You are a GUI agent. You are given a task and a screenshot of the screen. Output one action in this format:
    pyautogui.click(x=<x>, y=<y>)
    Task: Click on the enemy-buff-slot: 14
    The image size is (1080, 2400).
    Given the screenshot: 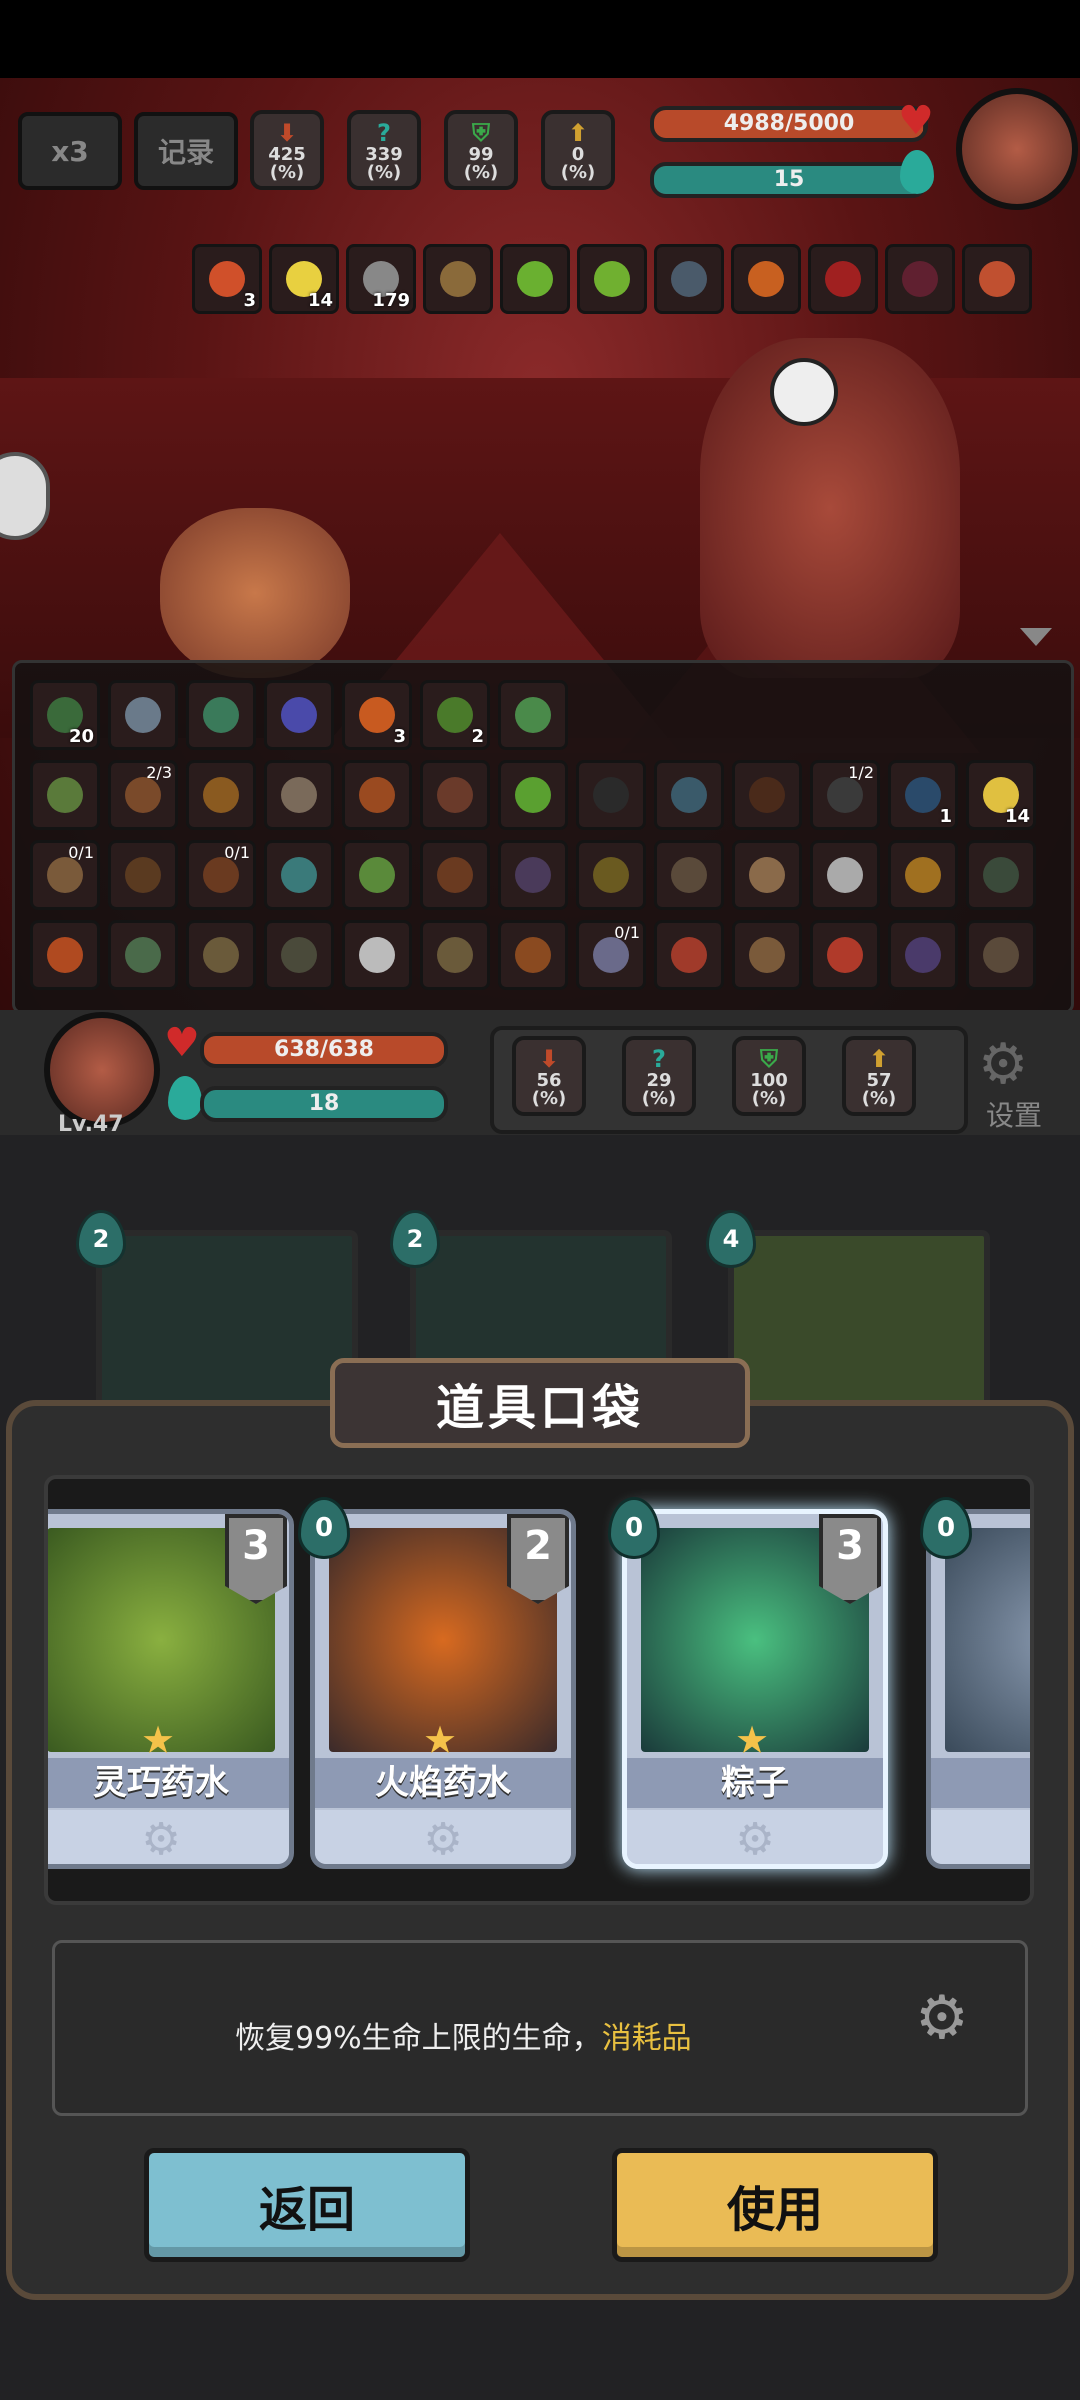 What is the action you would take?
    pyautogui.click(x=304, y=279)
    